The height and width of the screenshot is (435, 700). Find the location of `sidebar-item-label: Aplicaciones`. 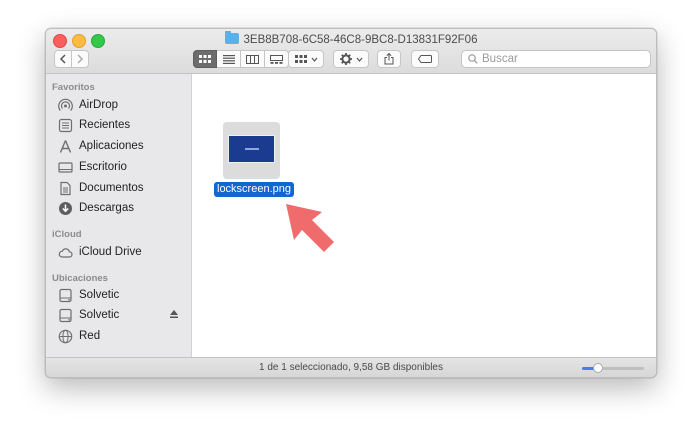

sidebar-item-label: Aplicaciones is located at coordinates (111, 146).